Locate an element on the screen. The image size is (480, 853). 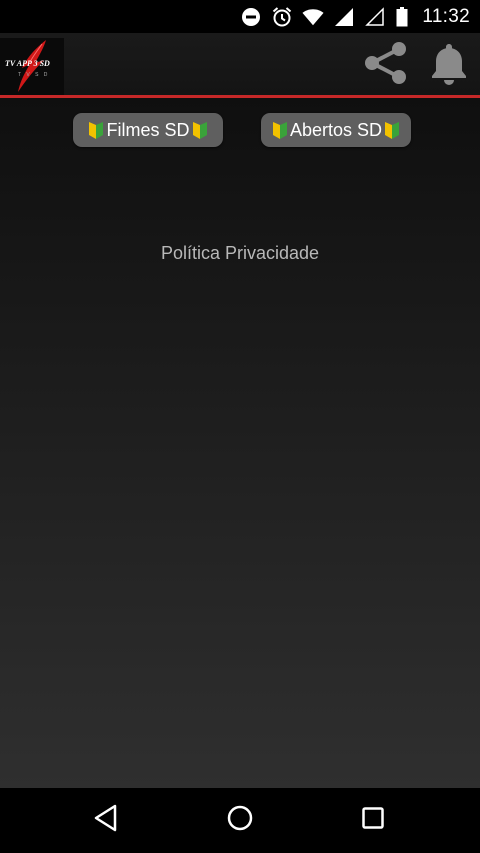
share-icon is located at coordinates (385, 65).